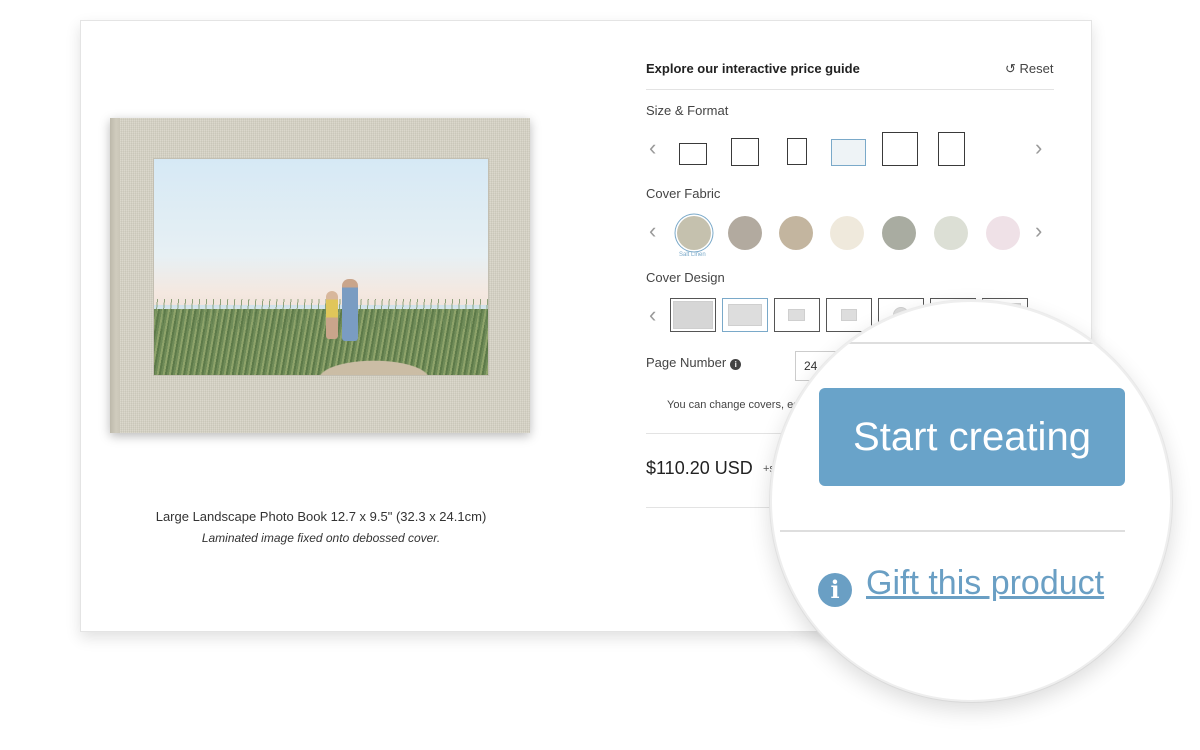  Describe the element at coordinates (1029, 69) in the screenshot. I see `reset-button: ↺ Reset` at that location.